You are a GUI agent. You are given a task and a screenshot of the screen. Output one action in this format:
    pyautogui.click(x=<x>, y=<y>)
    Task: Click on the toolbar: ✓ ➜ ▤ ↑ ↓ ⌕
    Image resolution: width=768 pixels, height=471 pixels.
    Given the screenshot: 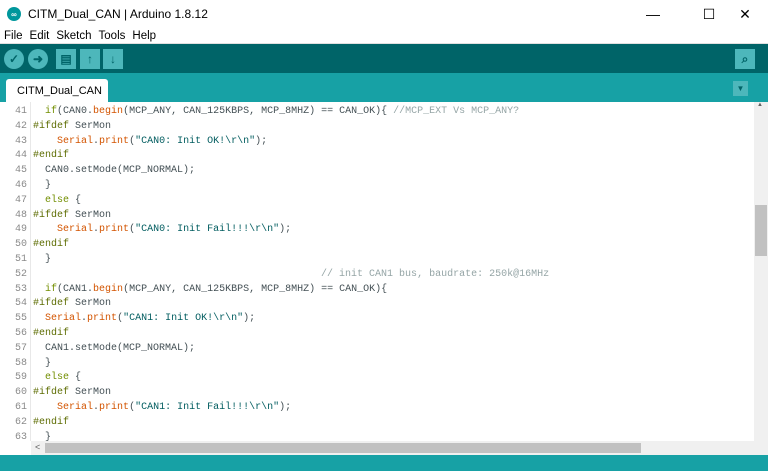 What is the action you would take?
    pyautogui.click(x=384, y=58)
    